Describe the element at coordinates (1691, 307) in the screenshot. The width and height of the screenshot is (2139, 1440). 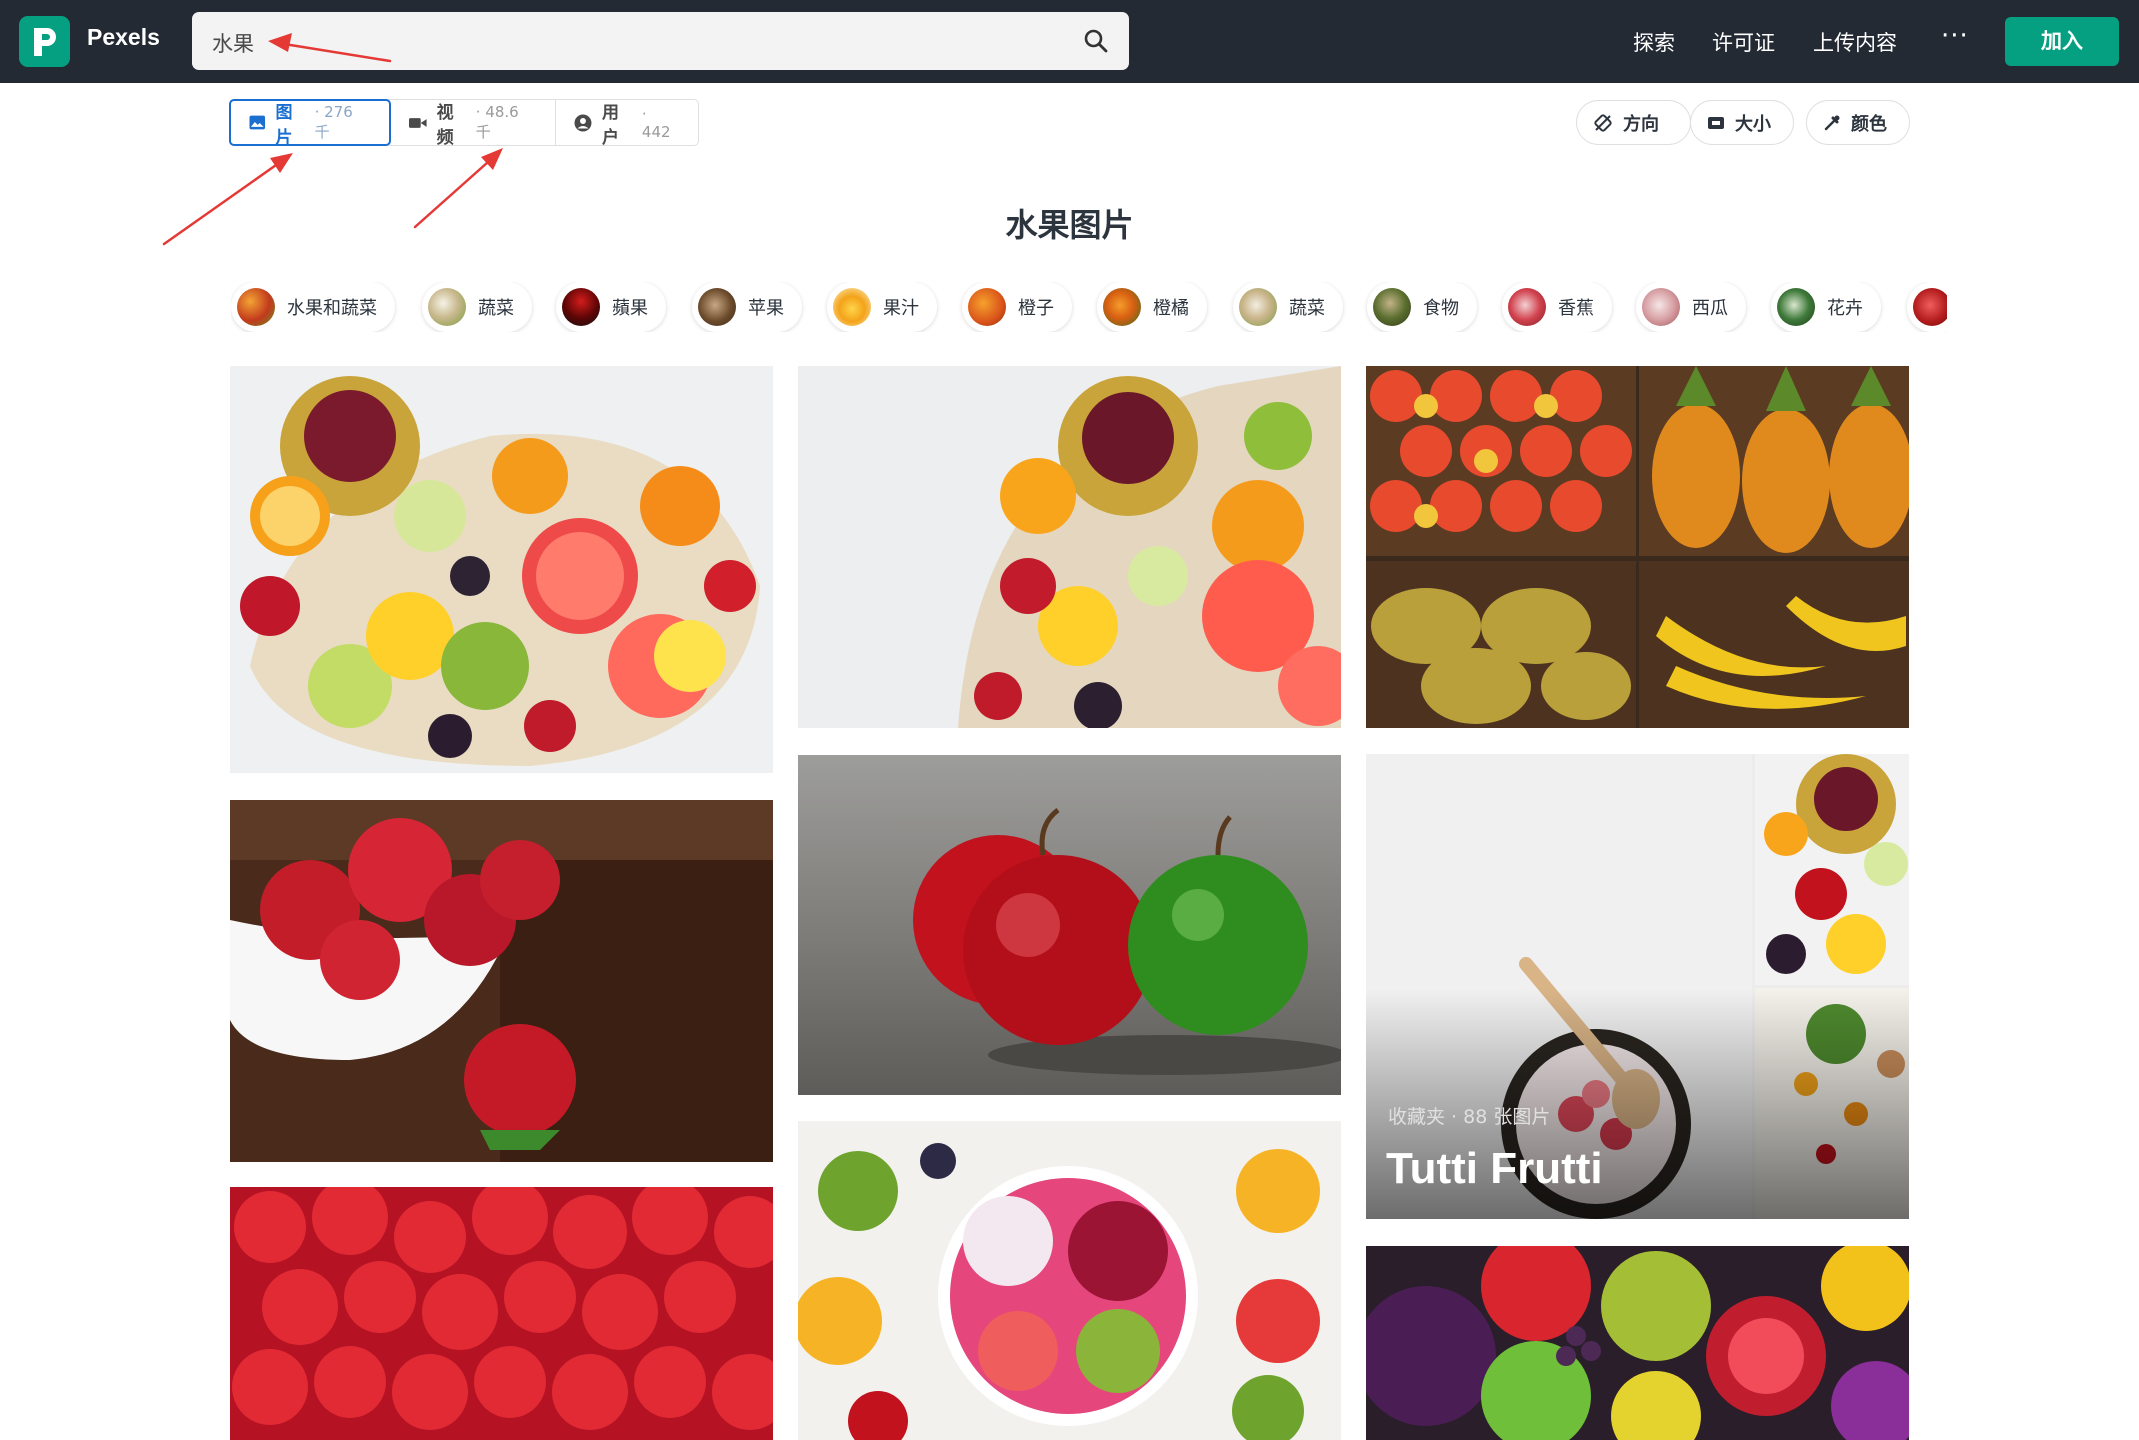
I see `chip-watermelon: 西瓜` at that location.